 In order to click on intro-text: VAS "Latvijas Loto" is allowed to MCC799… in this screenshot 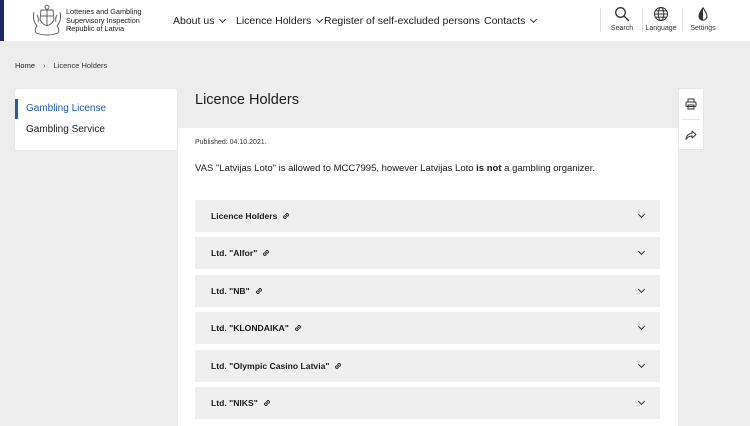, I will do `click(395, 168)`.